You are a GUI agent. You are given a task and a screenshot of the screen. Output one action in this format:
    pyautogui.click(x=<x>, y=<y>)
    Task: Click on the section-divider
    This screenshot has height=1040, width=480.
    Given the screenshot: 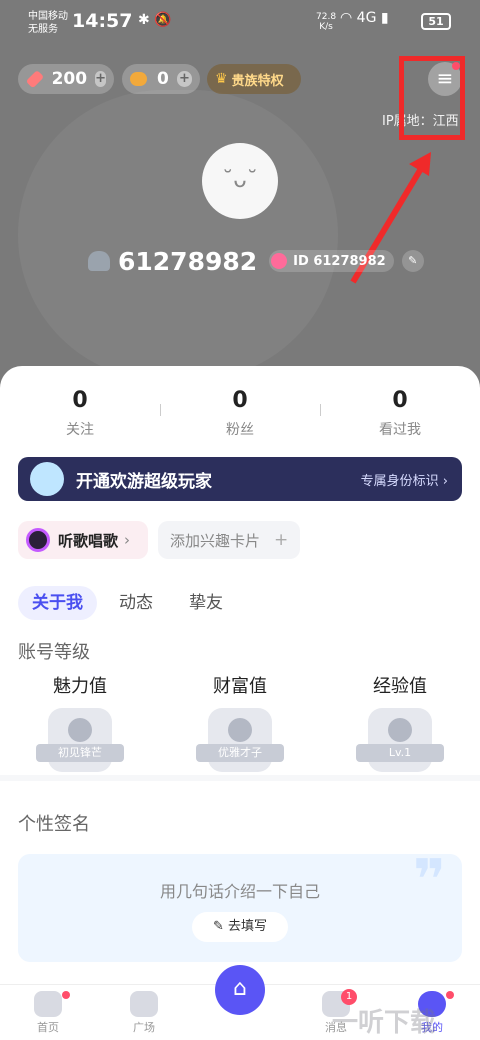 What is the action you would take?
    pyautogui.click(x=240, y=778)
    